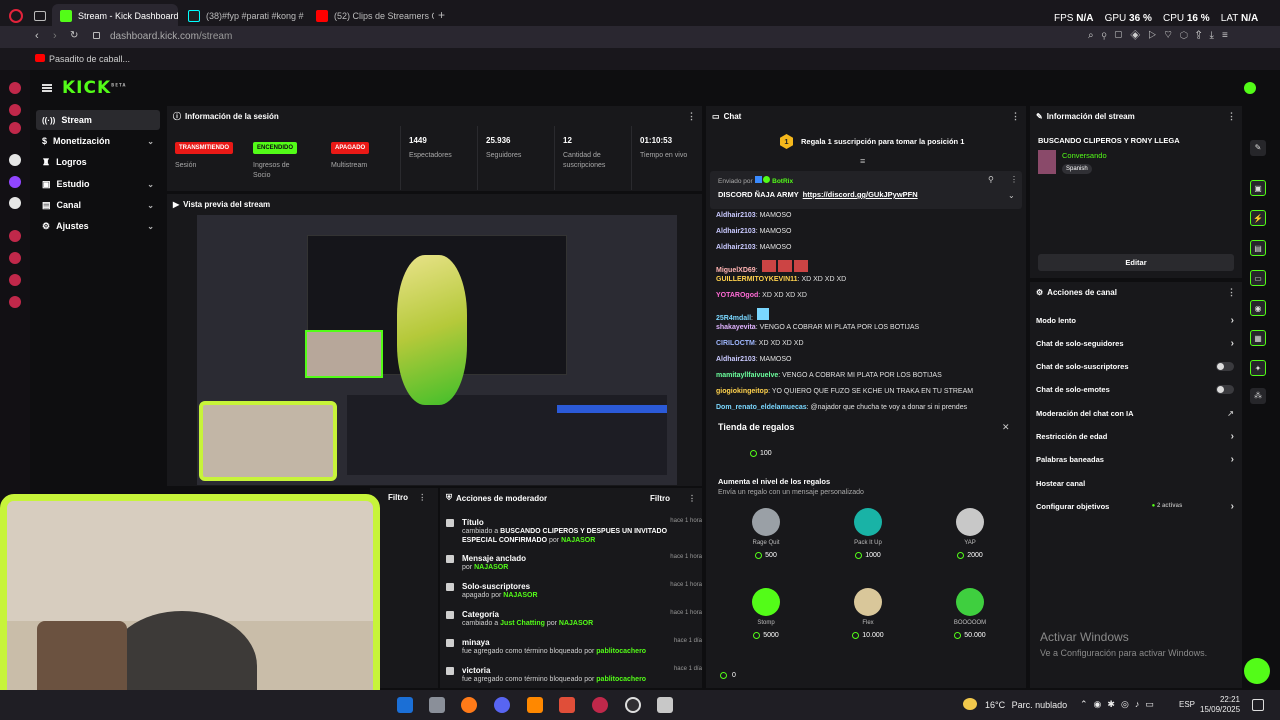  I want to click on url-field: dashboard.kick.com/stream, so click(171, 36).